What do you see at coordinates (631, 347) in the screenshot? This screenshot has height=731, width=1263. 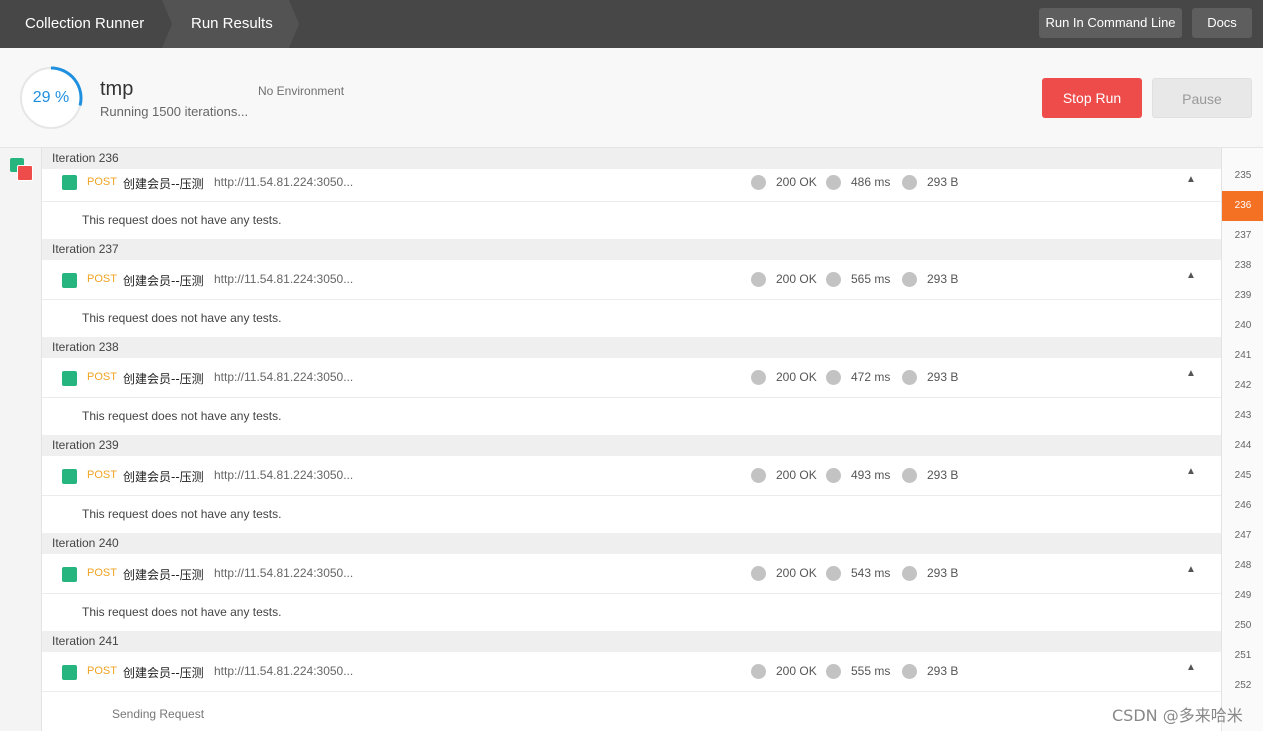 I see `iteration-header: Iteration 238` at bounding box center [631, 347].